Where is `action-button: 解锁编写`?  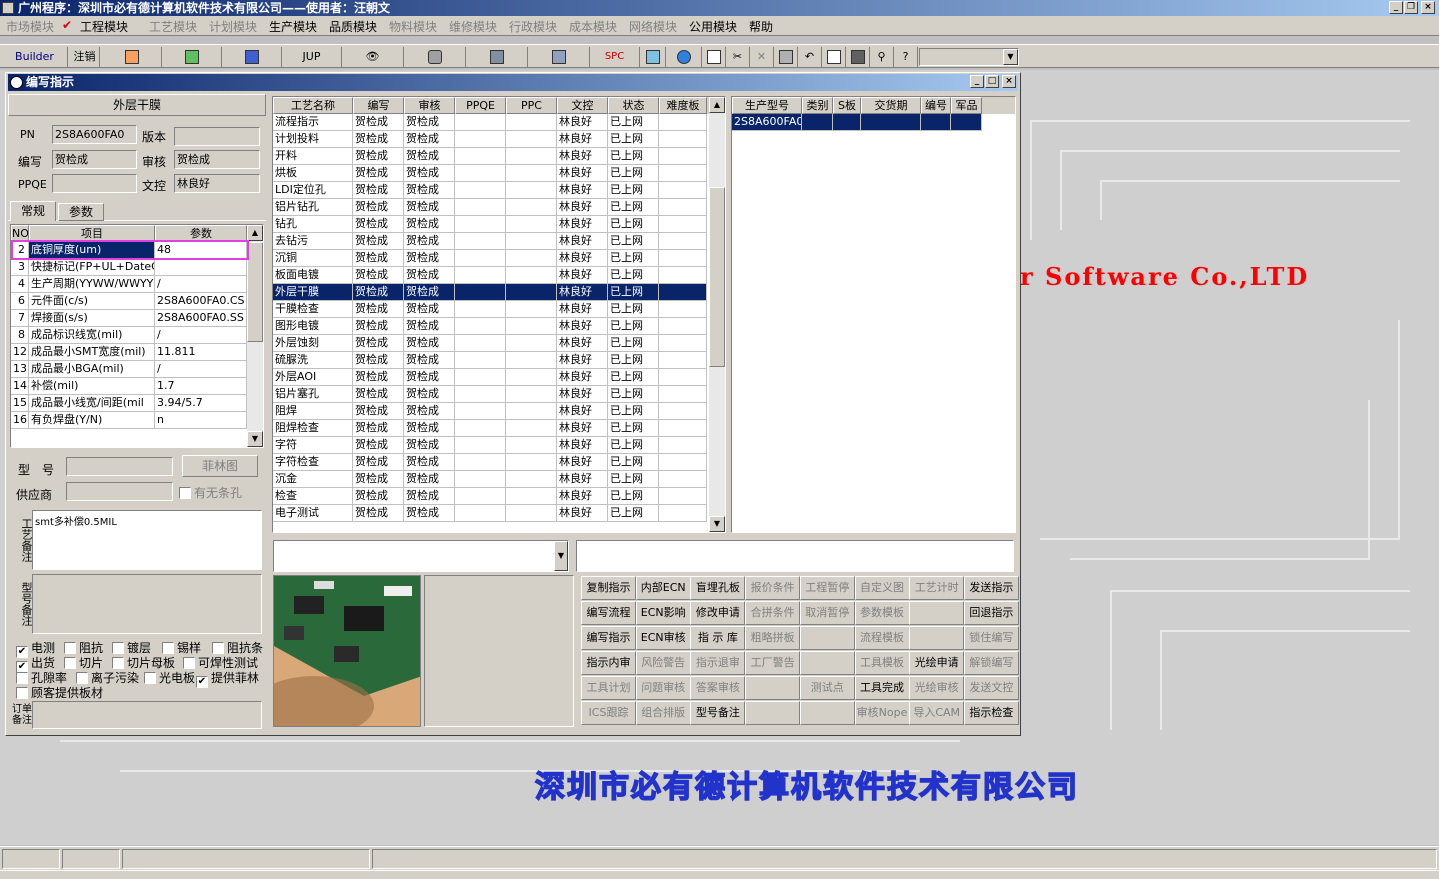 action-button: 解锁编写 is located at coordinates (991, 663).